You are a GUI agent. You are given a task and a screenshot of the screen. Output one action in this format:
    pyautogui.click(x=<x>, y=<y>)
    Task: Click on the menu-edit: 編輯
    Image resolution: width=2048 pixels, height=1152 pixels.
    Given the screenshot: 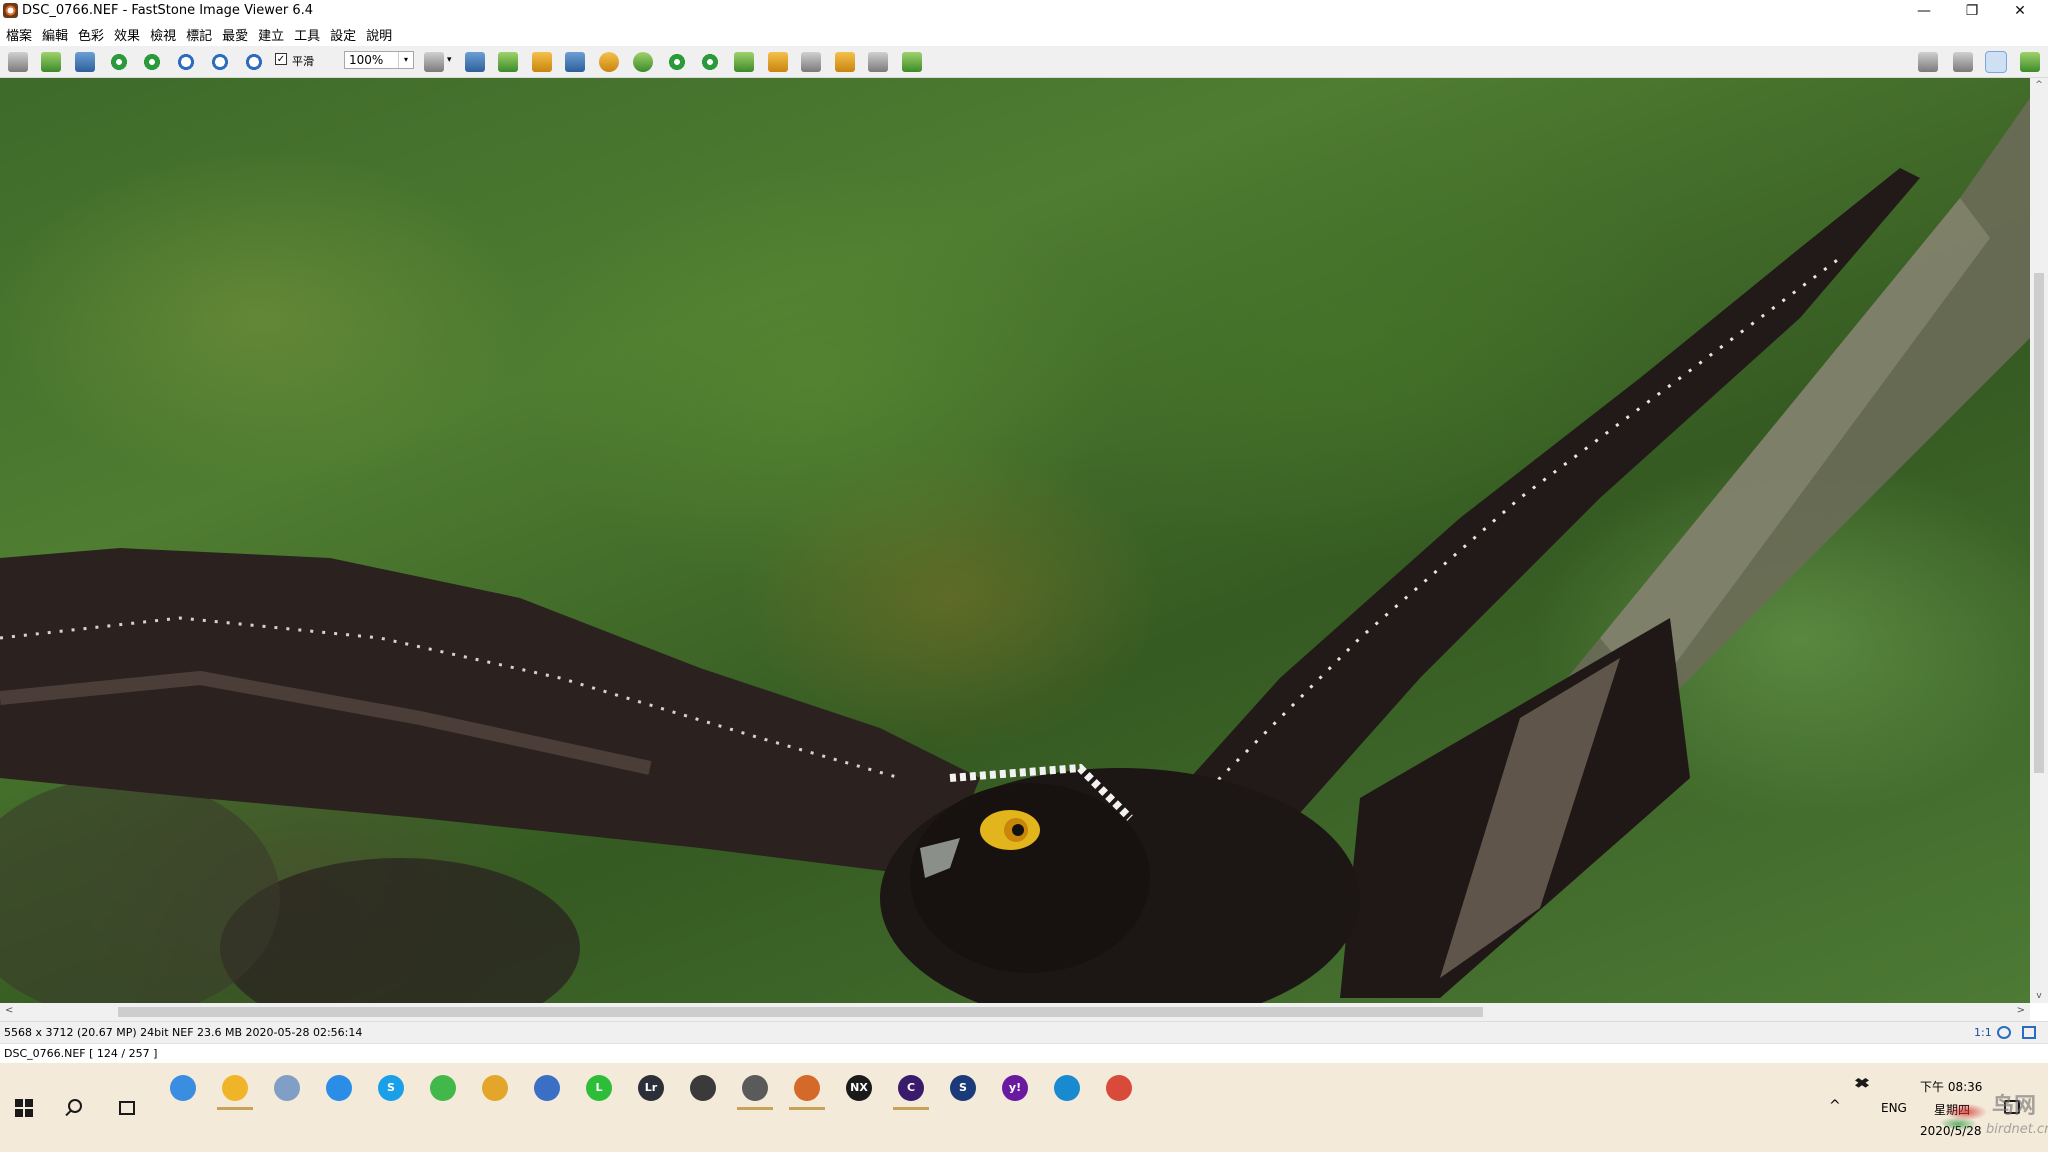 What is the action you would take?
    pyautogui.click(x=55, y=34)
    